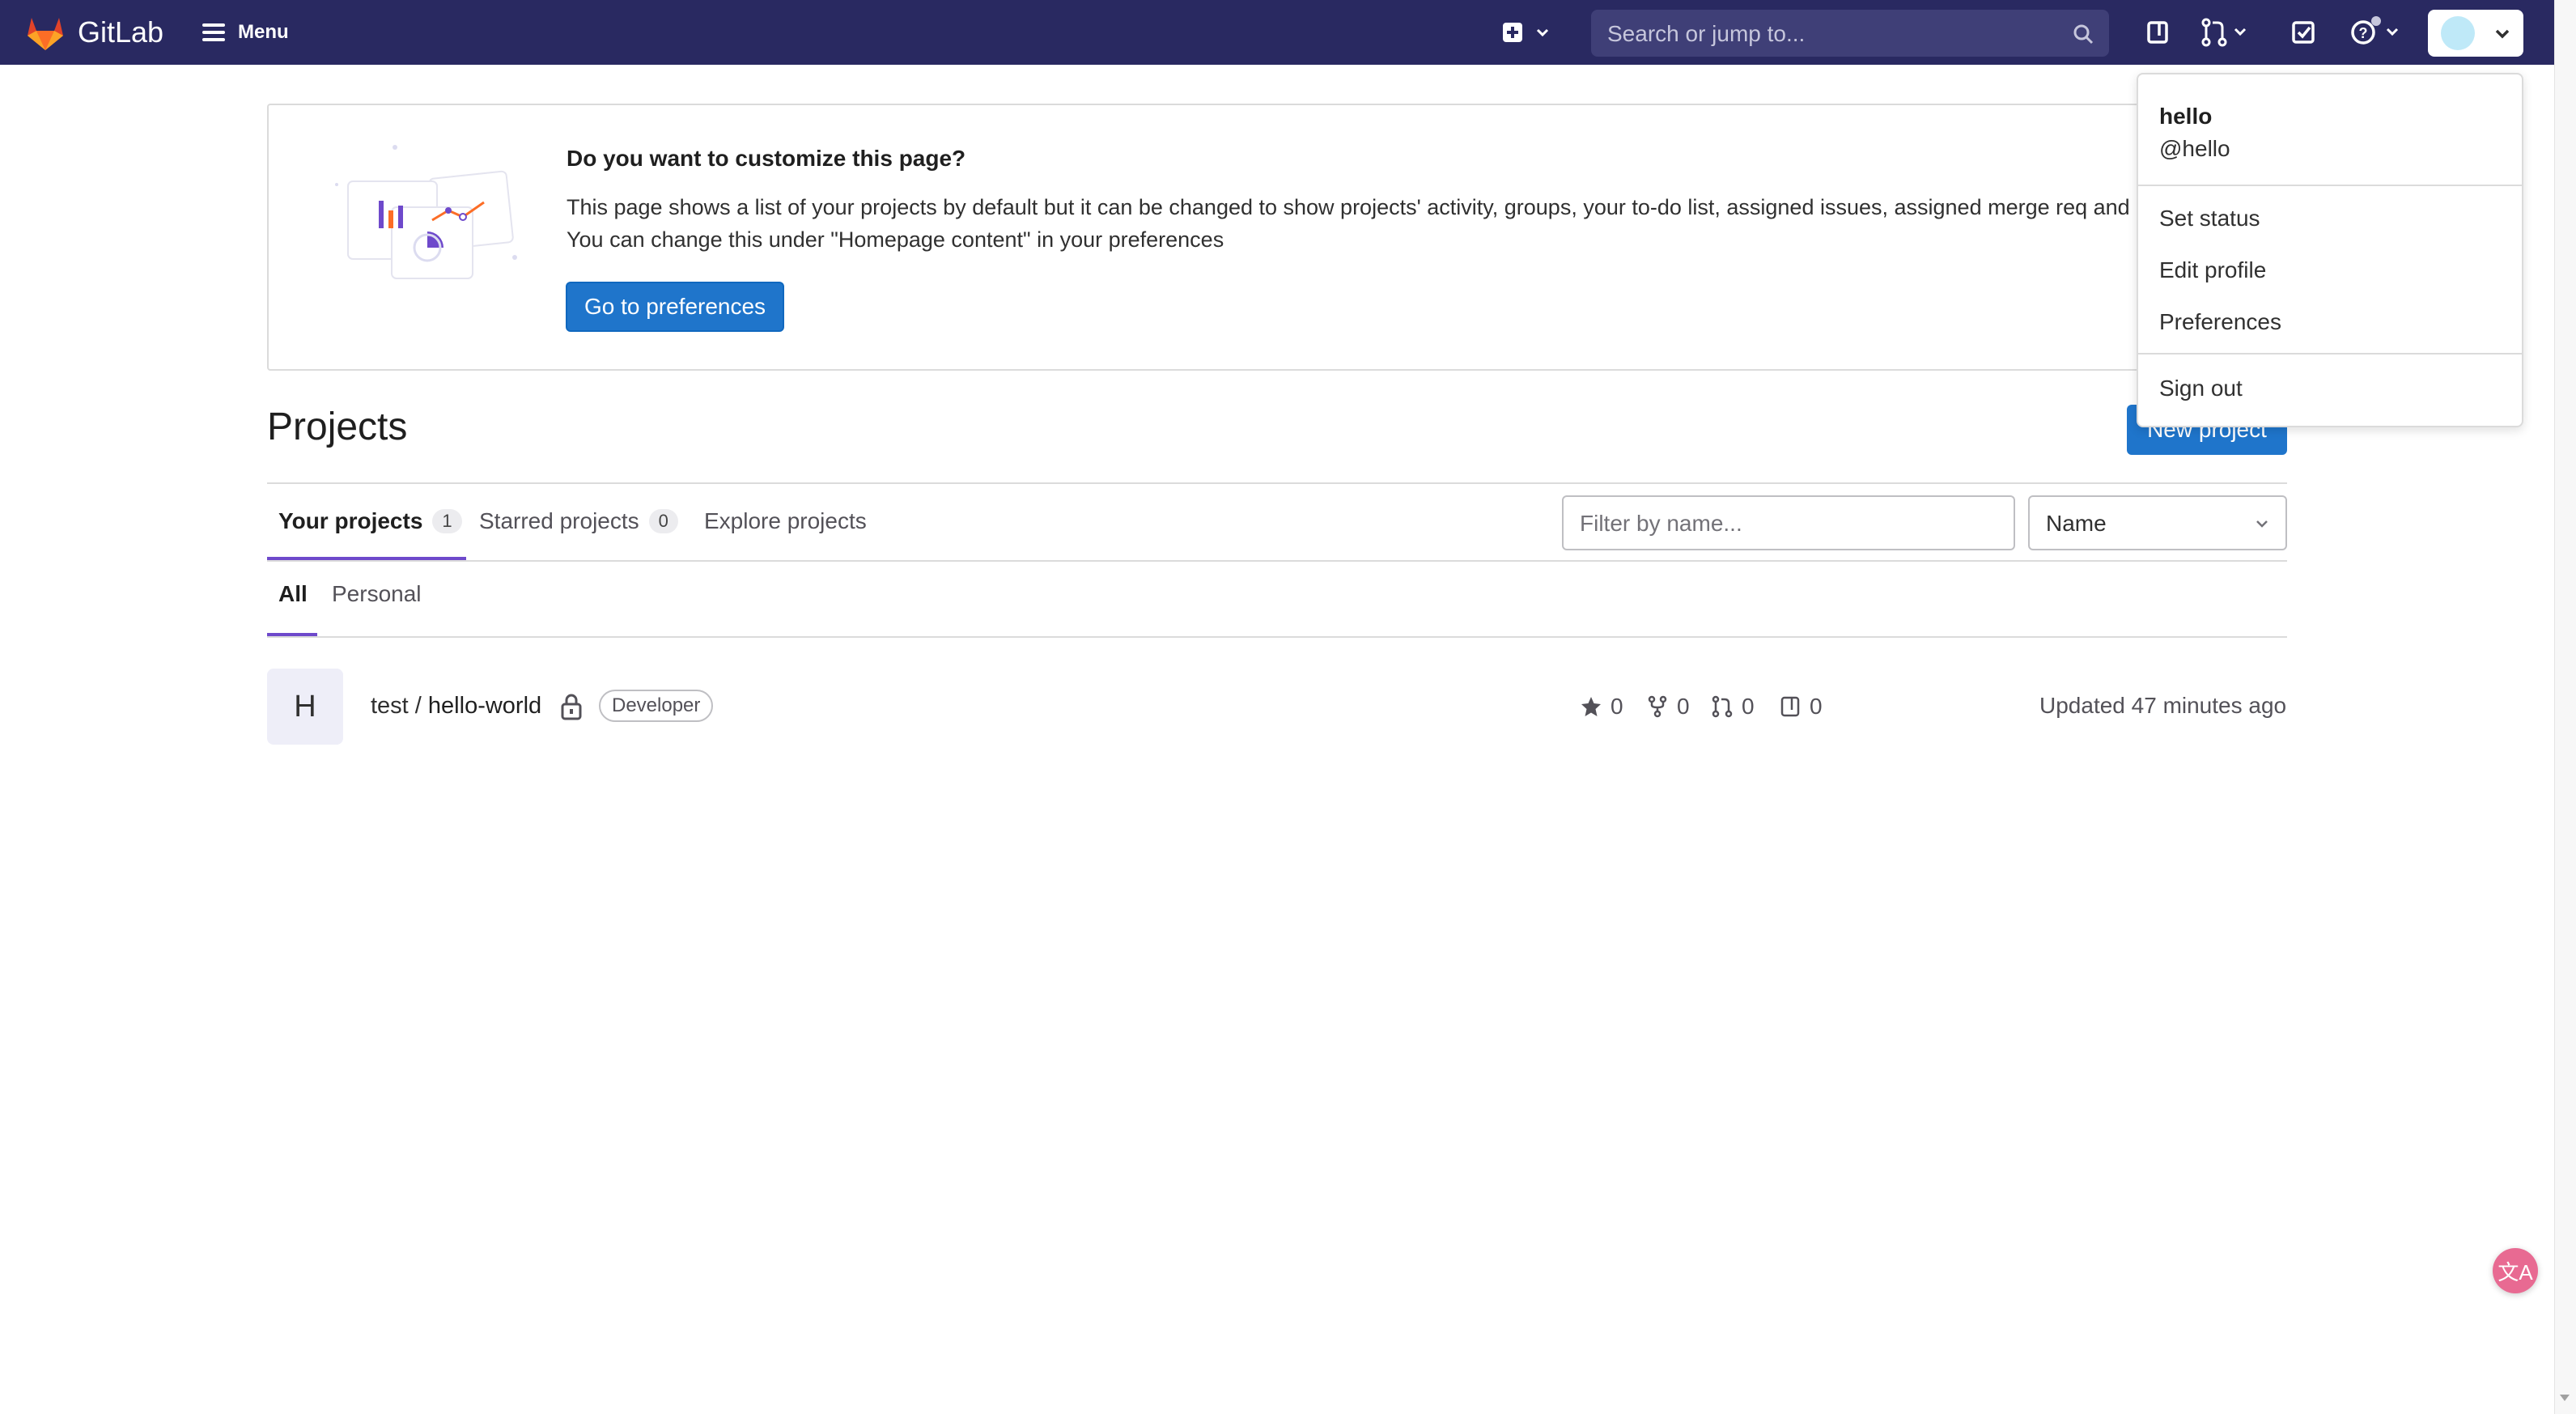 The width and height of the screenshot is (2576, 1414). I want to click on star-icon, so click(1591, 706).